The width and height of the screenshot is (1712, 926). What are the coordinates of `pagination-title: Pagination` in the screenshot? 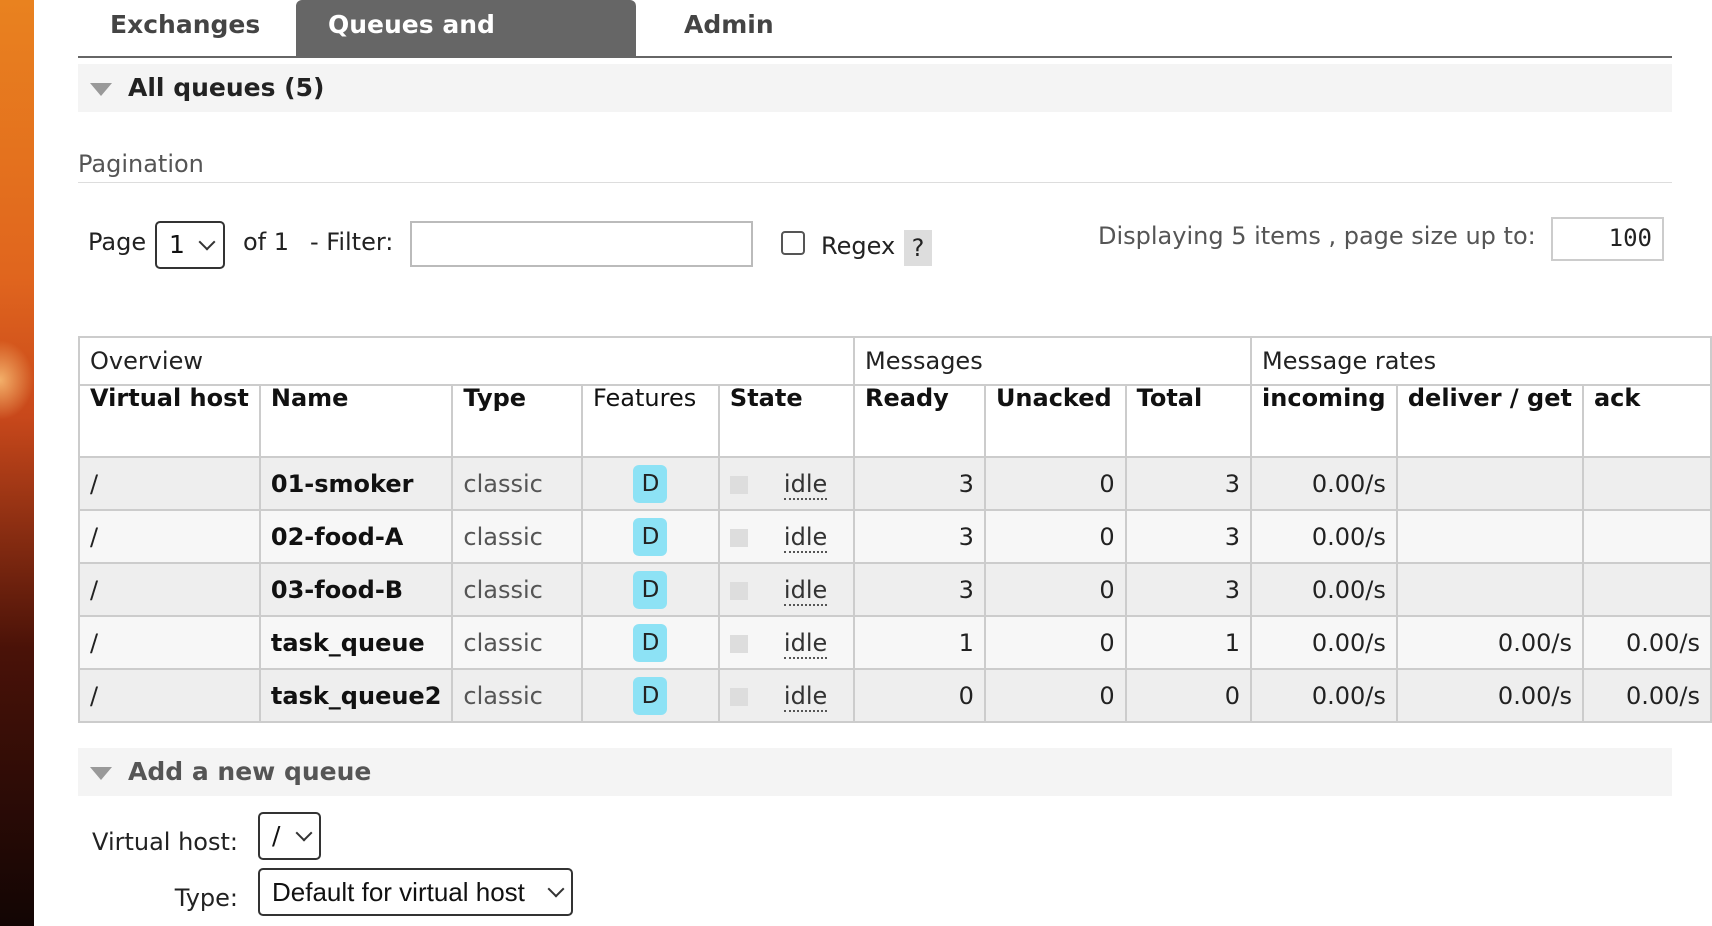 It's located at (875, 164).